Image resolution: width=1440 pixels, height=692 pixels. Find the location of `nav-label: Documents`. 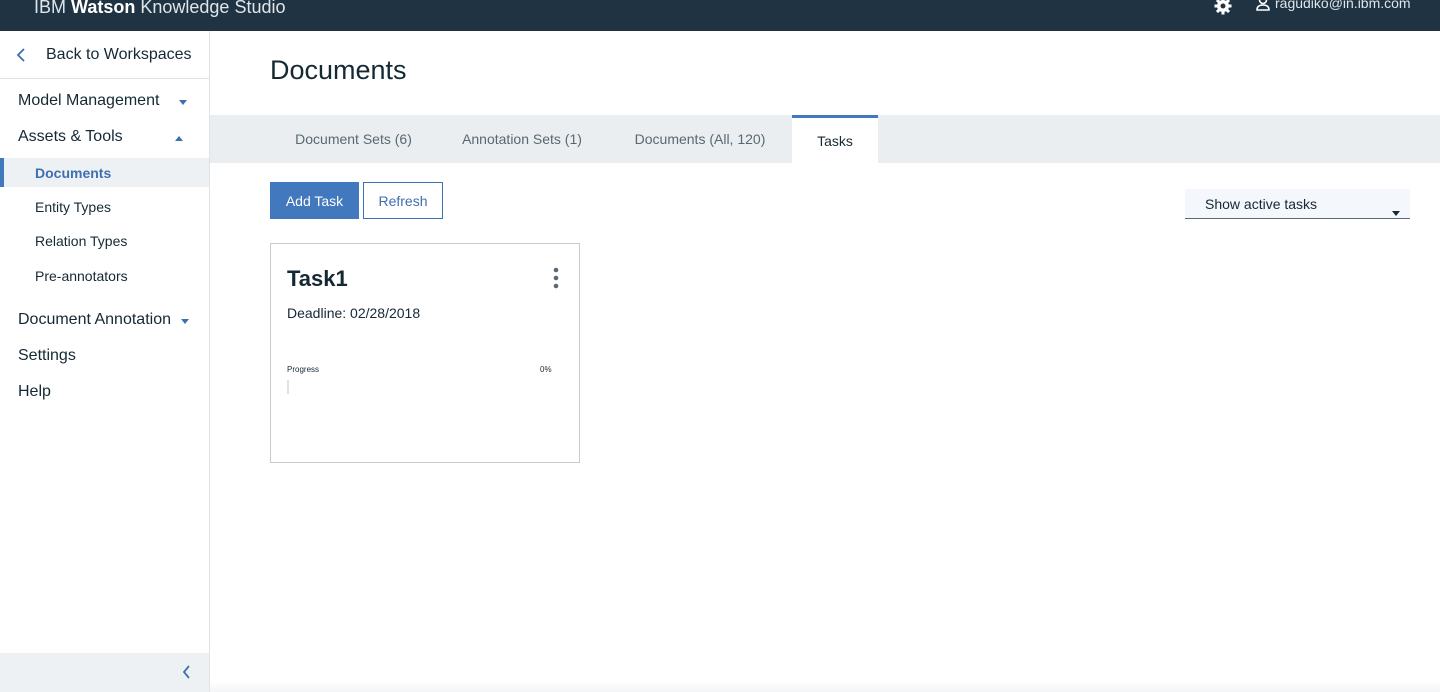

nav-label: Documents is located at coordinates (73, 172).